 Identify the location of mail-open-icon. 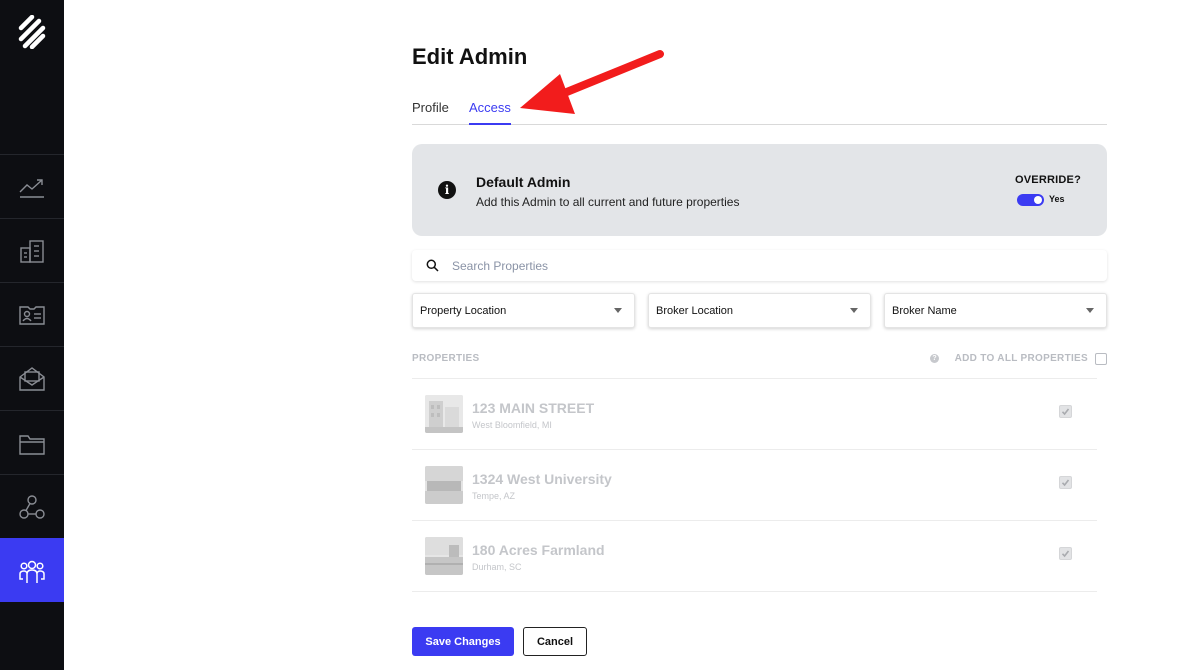
(32, 378).